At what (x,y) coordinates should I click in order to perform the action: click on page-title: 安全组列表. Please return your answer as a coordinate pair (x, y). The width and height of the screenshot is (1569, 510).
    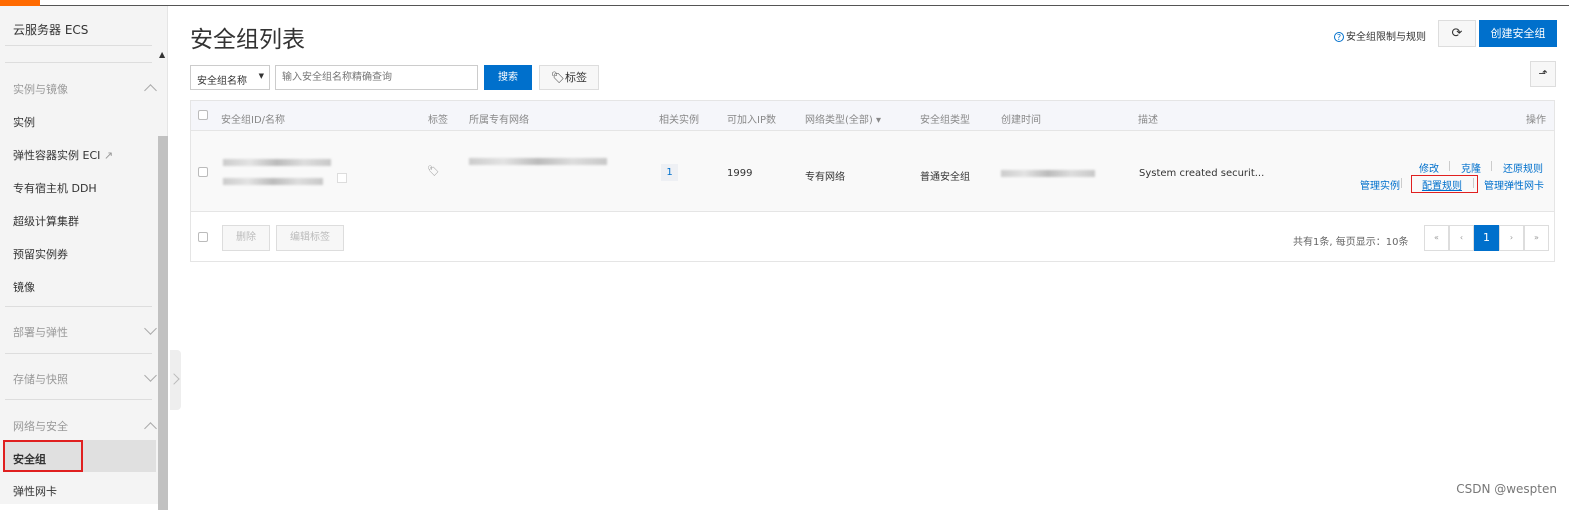
    Looking at the image, I should click on (247, 40).